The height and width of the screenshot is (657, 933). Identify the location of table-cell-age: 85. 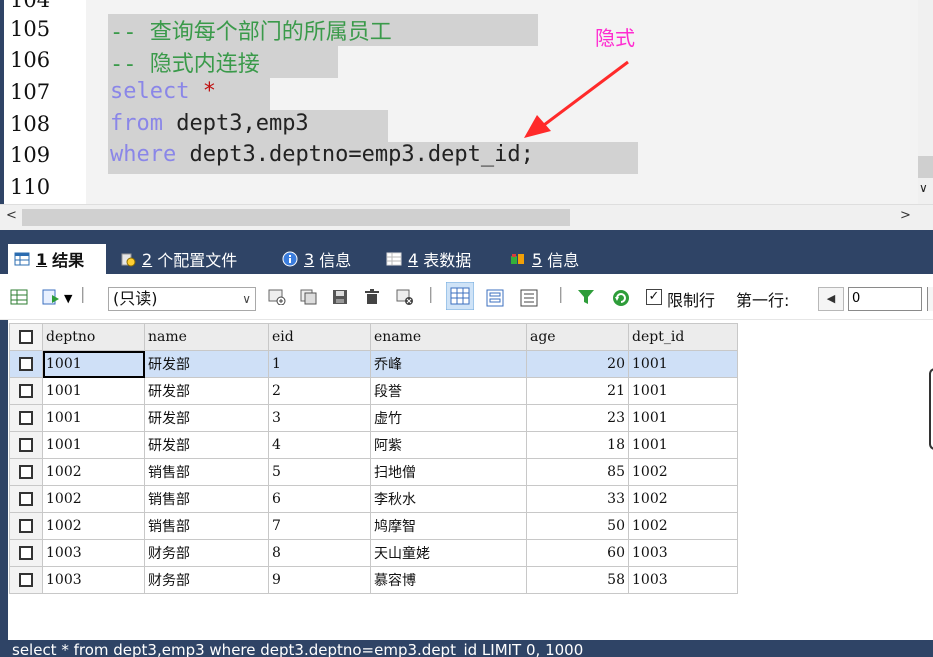
(577, 472).